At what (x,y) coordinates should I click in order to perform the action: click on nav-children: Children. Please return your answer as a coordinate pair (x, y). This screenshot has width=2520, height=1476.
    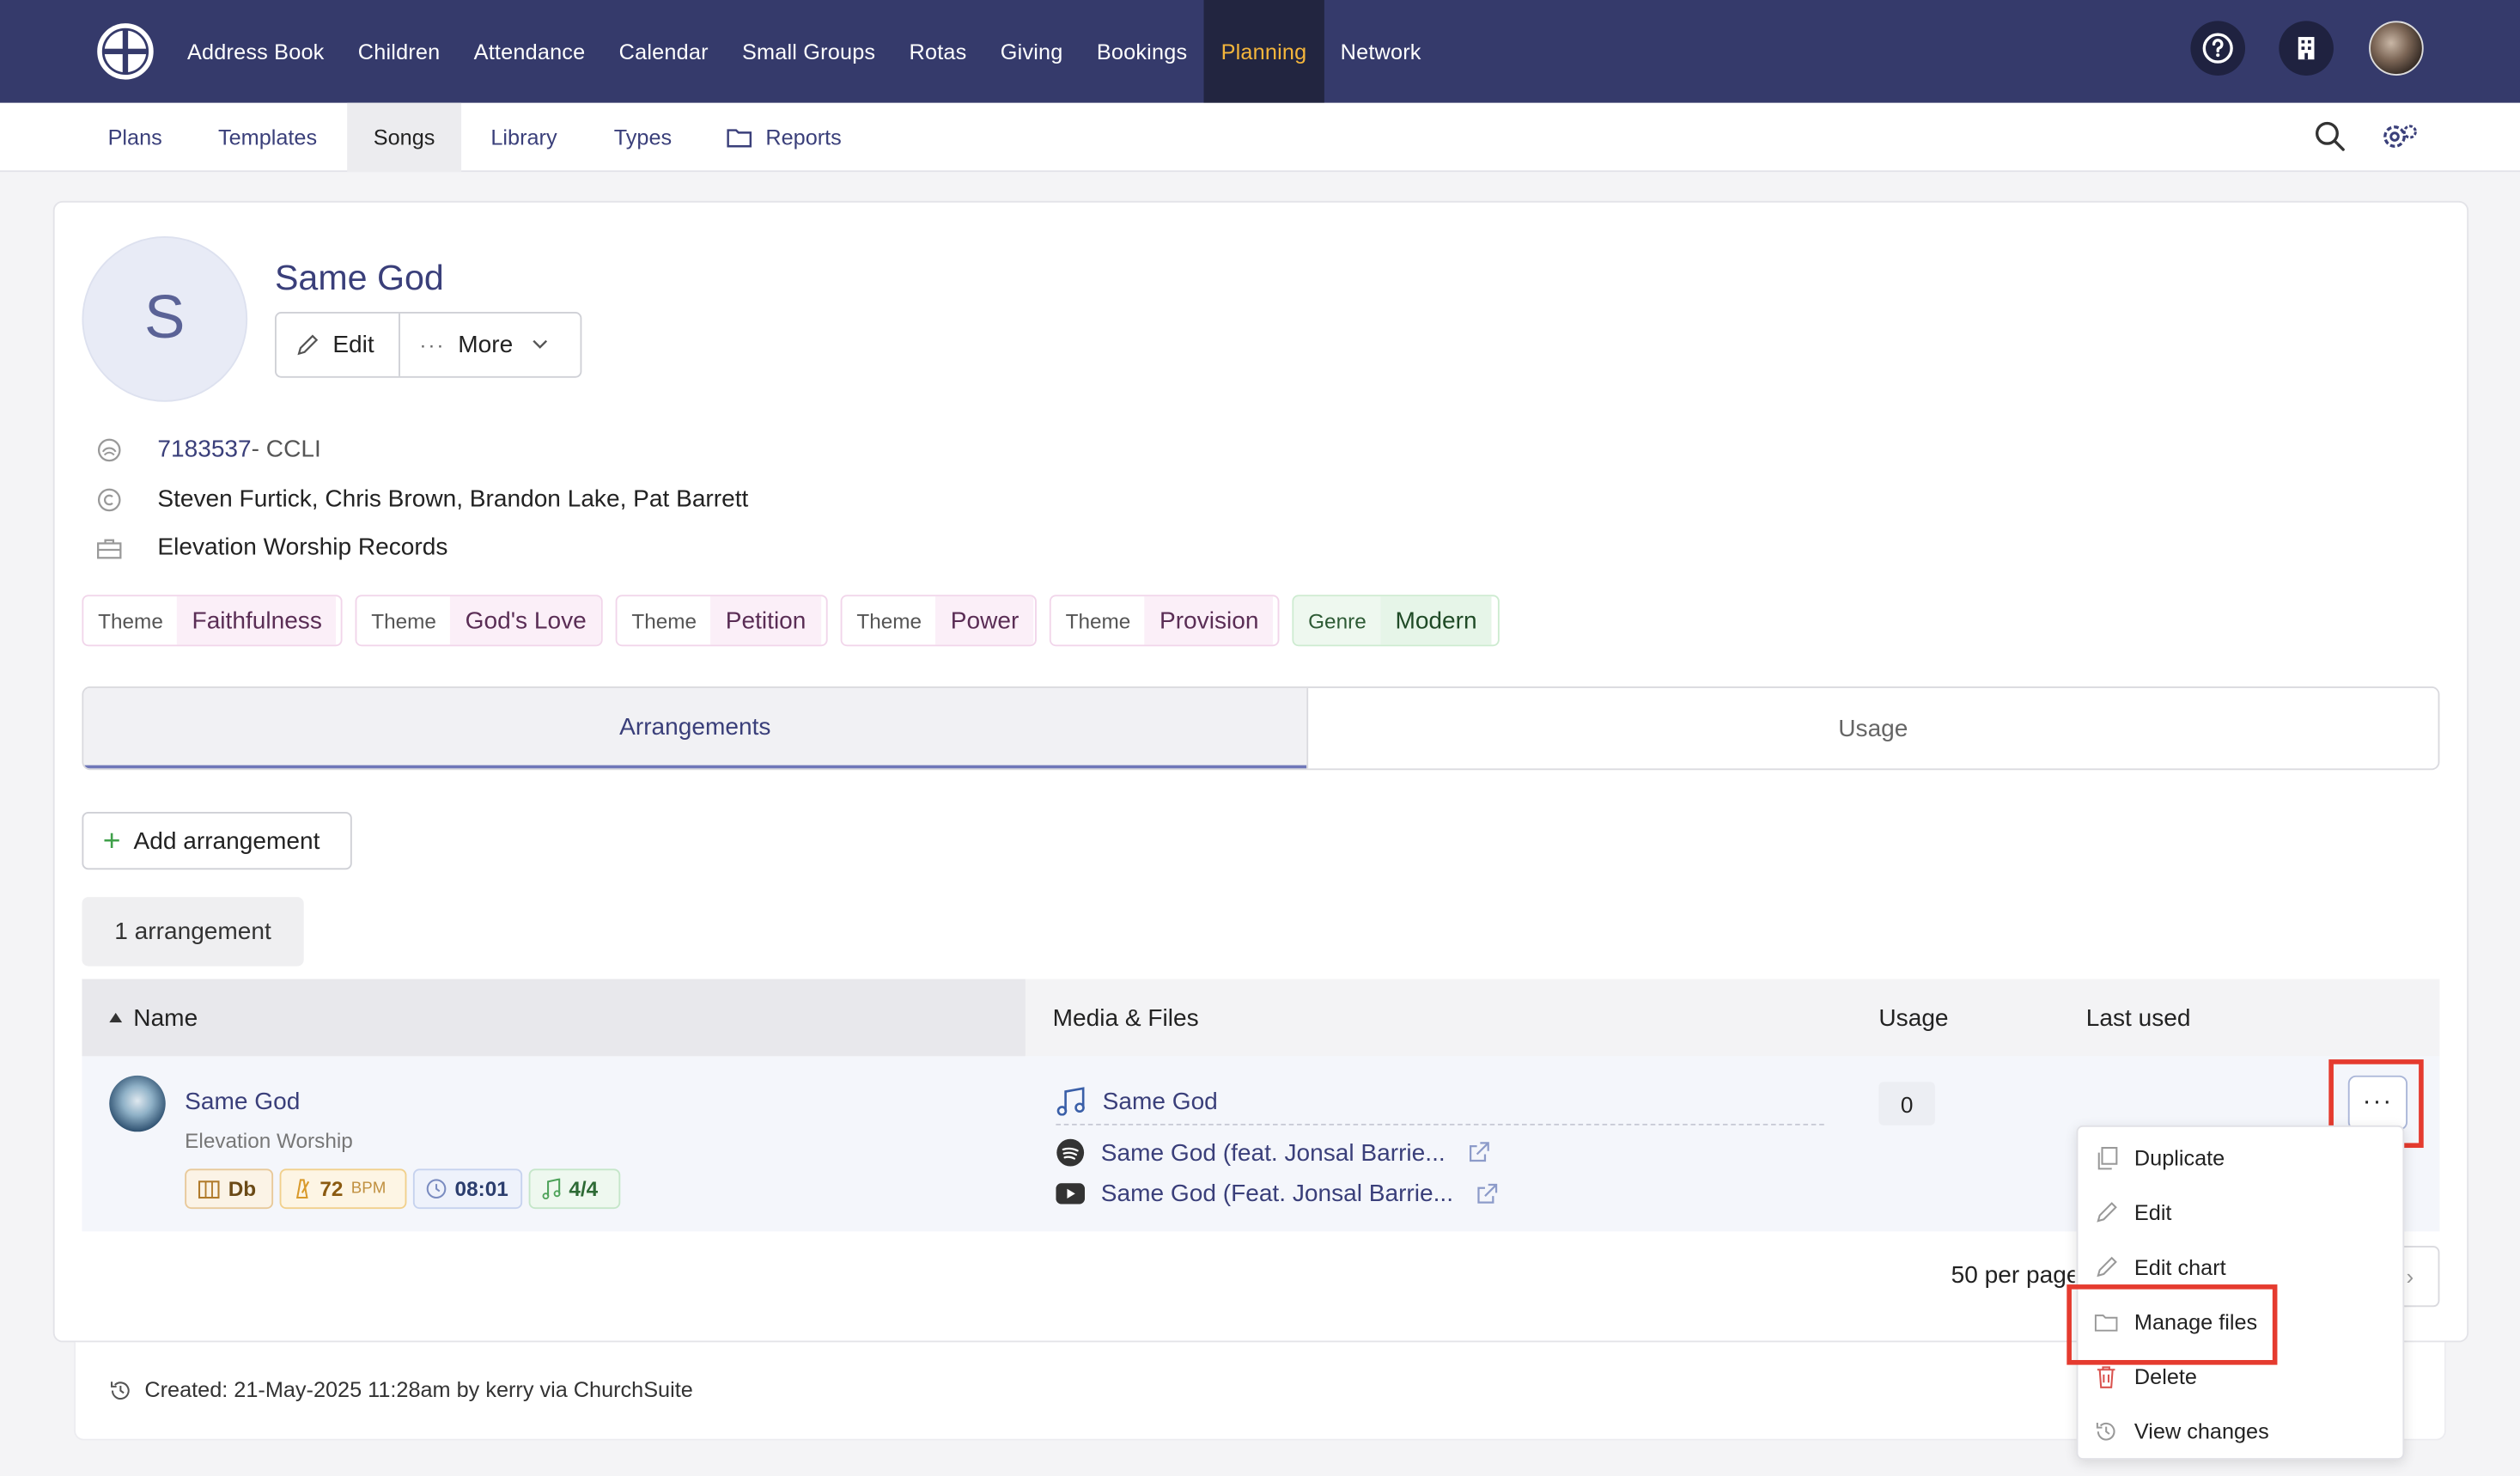
    Looking at the image, I should click on (399, 51).